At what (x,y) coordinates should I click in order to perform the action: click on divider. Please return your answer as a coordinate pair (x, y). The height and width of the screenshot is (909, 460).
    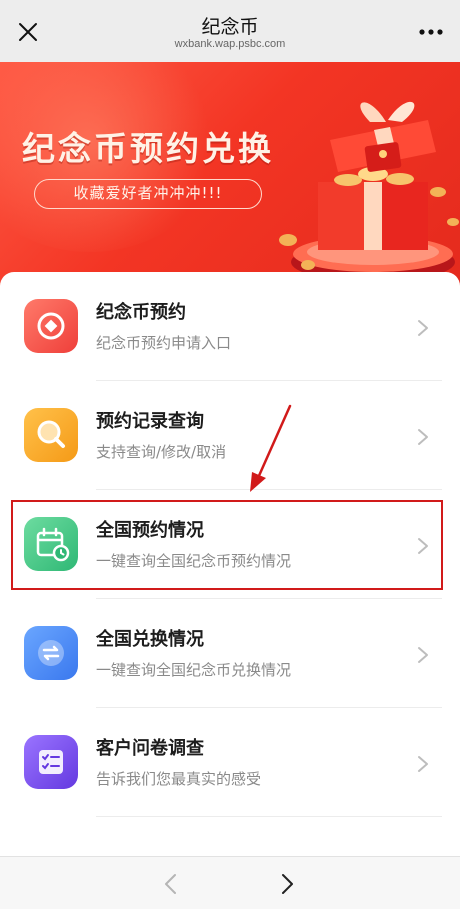
    Looking at the image, I should click on (269, 816).